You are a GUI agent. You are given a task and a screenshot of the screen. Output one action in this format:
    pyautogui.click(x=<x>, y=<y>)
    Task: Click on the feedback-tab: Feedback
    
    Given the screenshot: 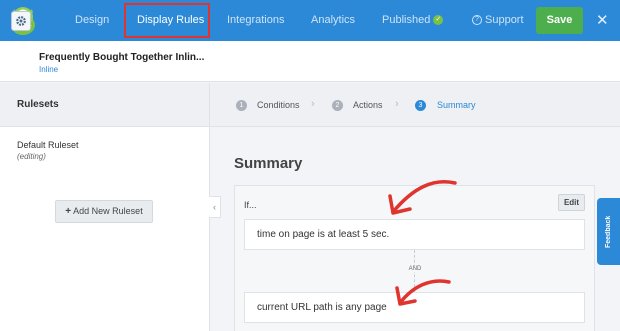 What is the action you would take?
    pyautogui.click(x=608, y=231)
    